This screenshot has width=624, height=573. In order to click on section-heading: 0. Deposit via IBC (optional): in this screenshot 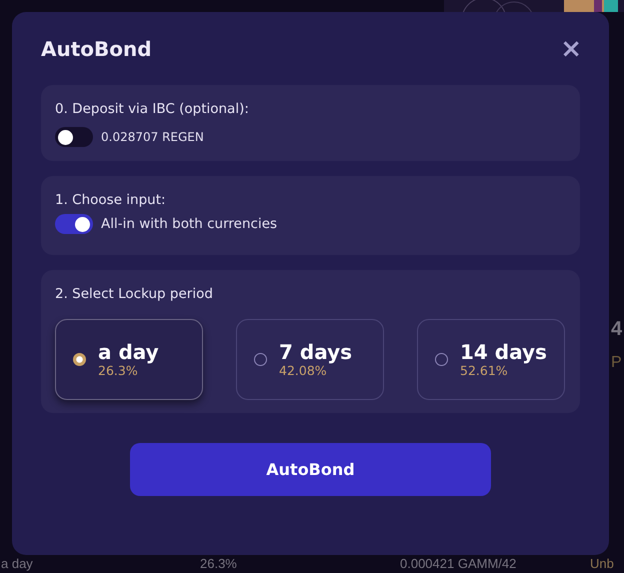, I will do `click(152, 109)`.